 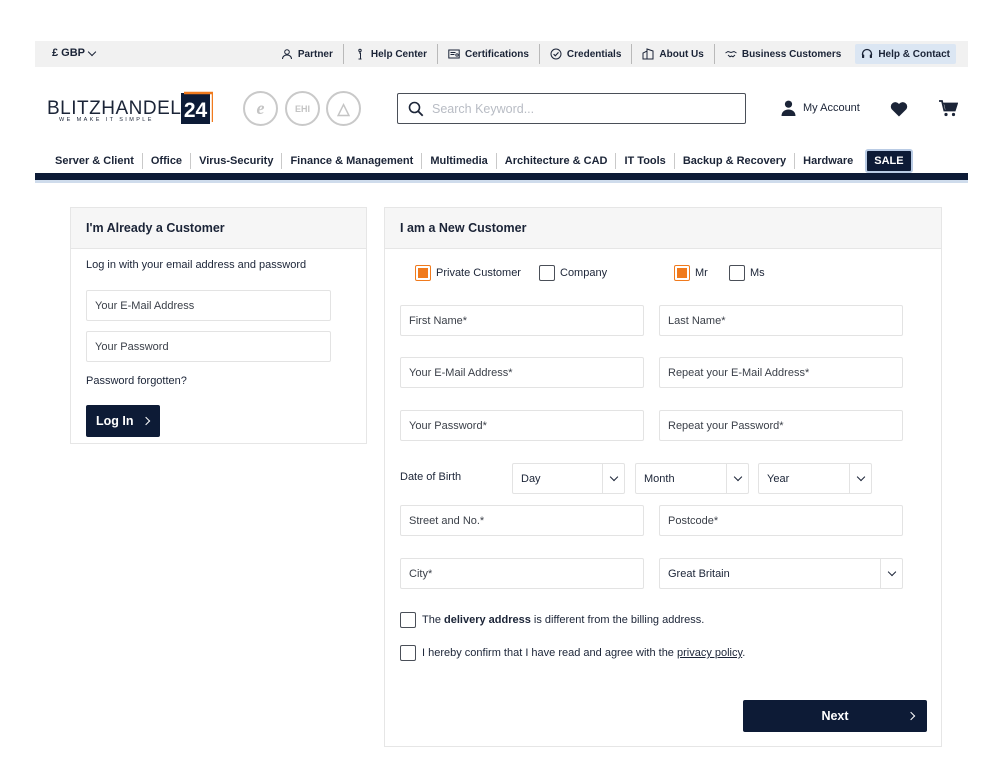 What do you see at coordinates (757, 273) in the screenshot?
I see `ms-label: Ms` at bounding box center [757, 273].